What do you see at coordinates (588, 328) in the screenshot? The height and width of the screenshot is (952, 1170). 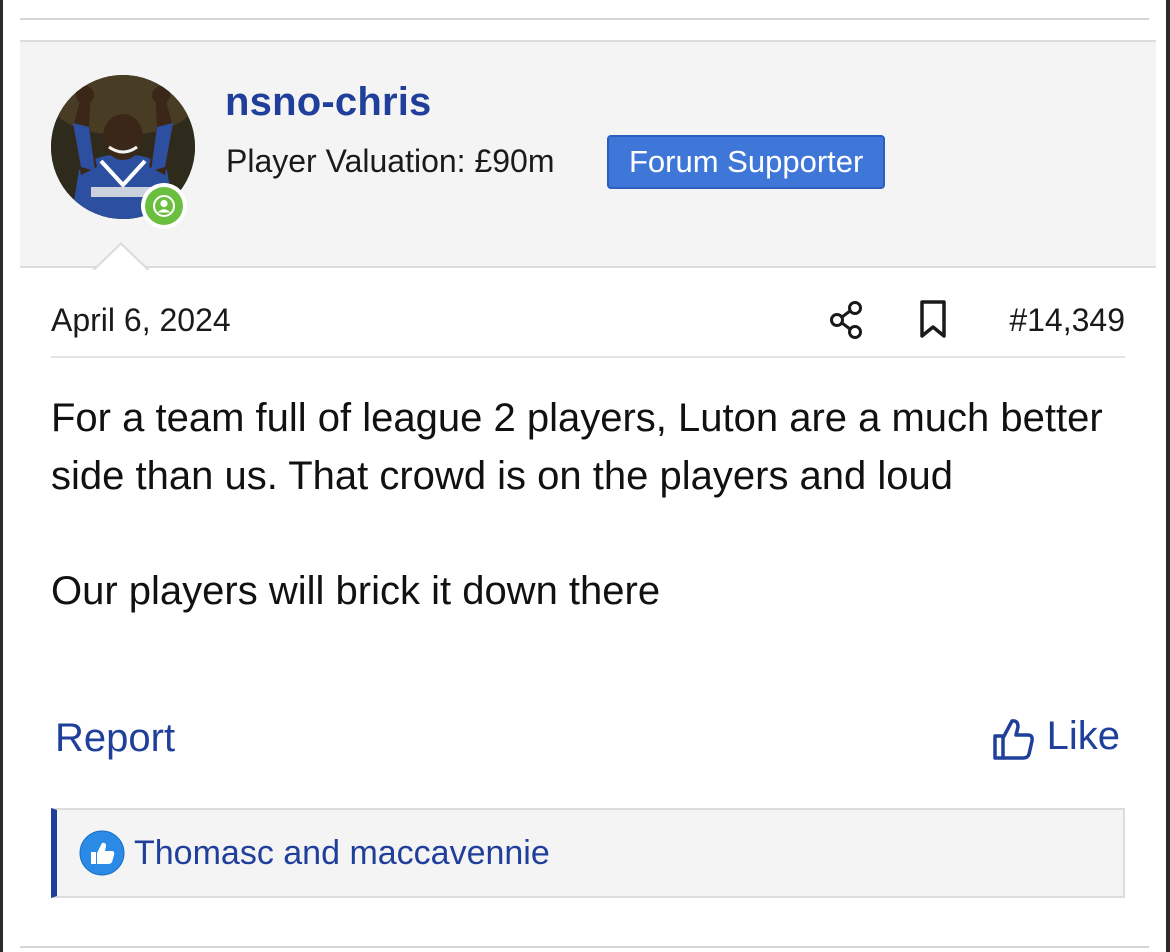 I see `post-meta-row: April 6, 2024 #14,349` at bounding box center [588, 328].